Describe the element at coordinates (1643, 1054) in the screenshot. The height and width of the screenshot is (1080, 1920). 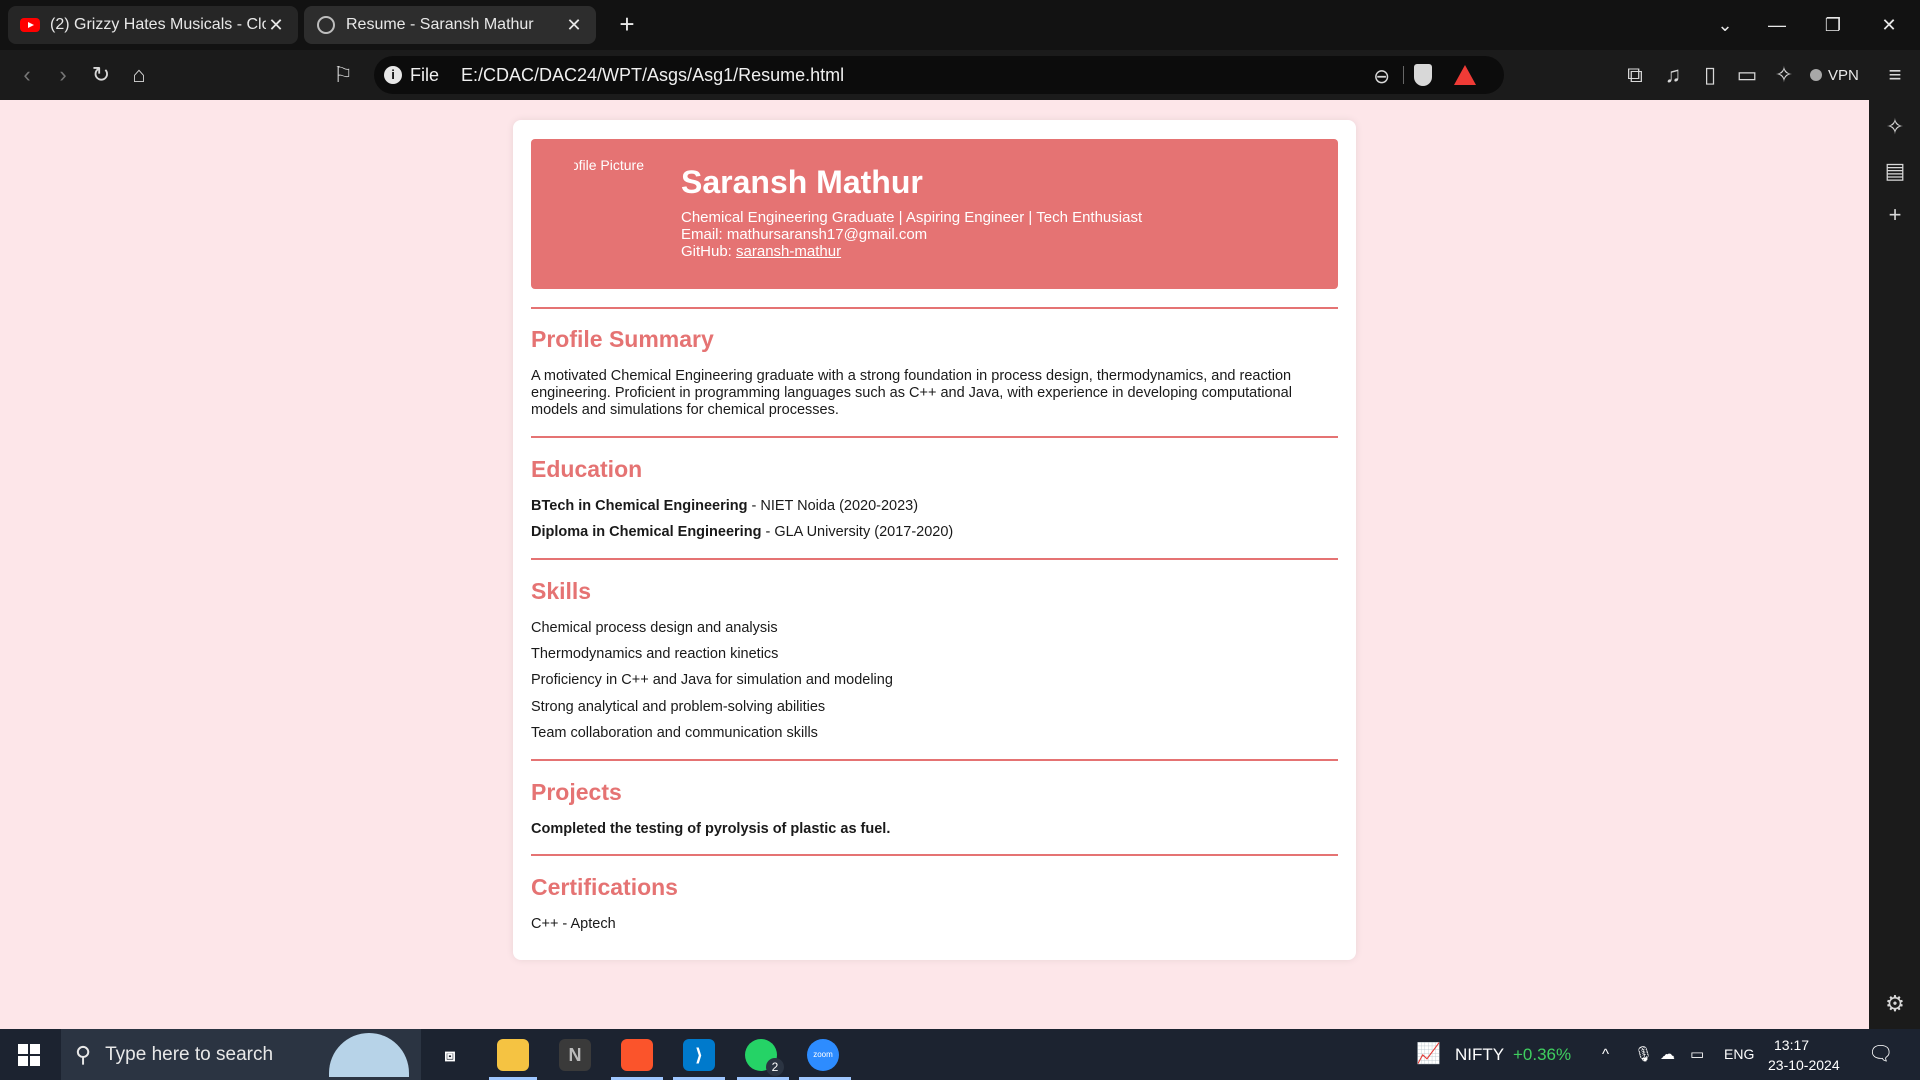
I see `microphone-icon: 🎙` at that location.